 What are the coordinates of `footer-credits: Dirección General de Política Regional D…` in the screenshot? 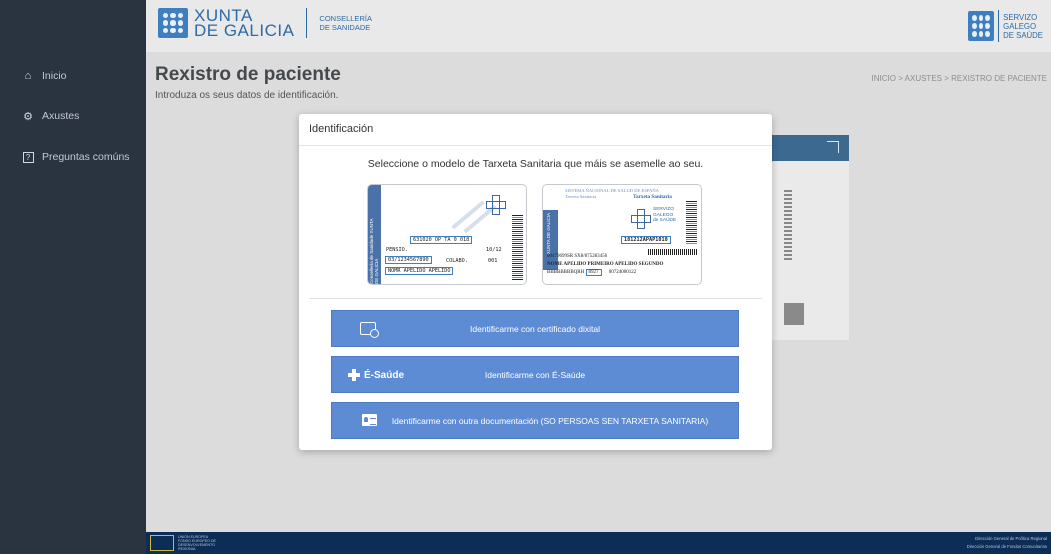 It's located at (1007, 543).